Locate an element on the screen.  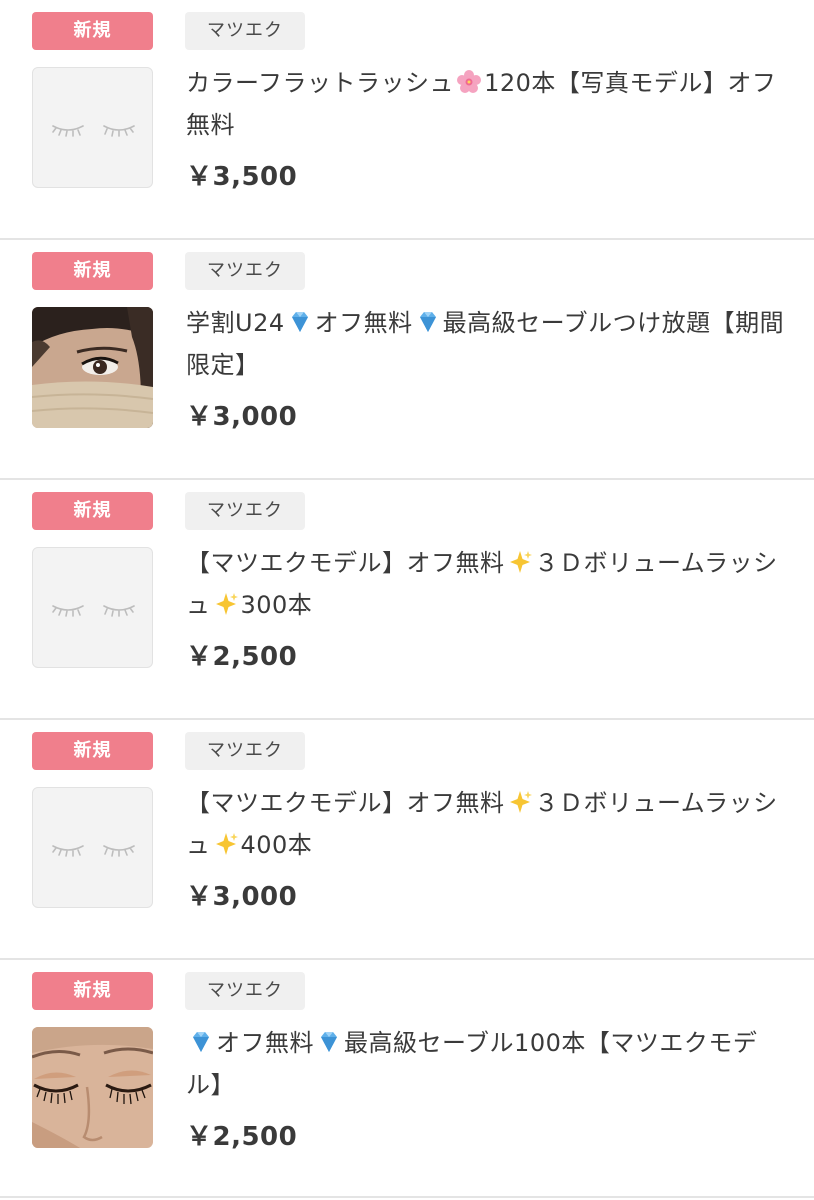
menu-title: 【マツエクモデル】オフ無料 ３Ｄボリュームラッシュ 400本 is located at coordinates (486, 824).